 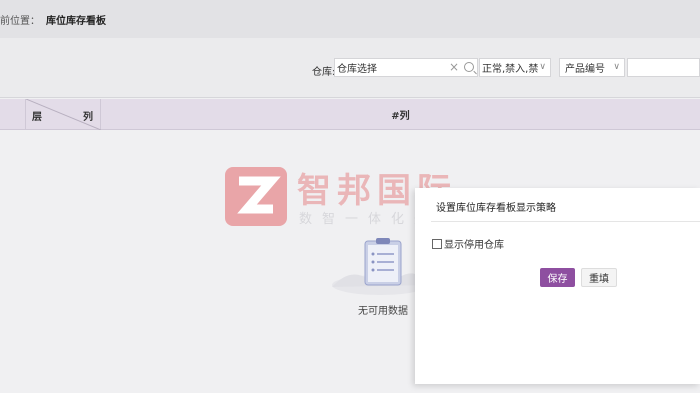 I want to click on reset-button: 重填, so click(x=599, y=277).